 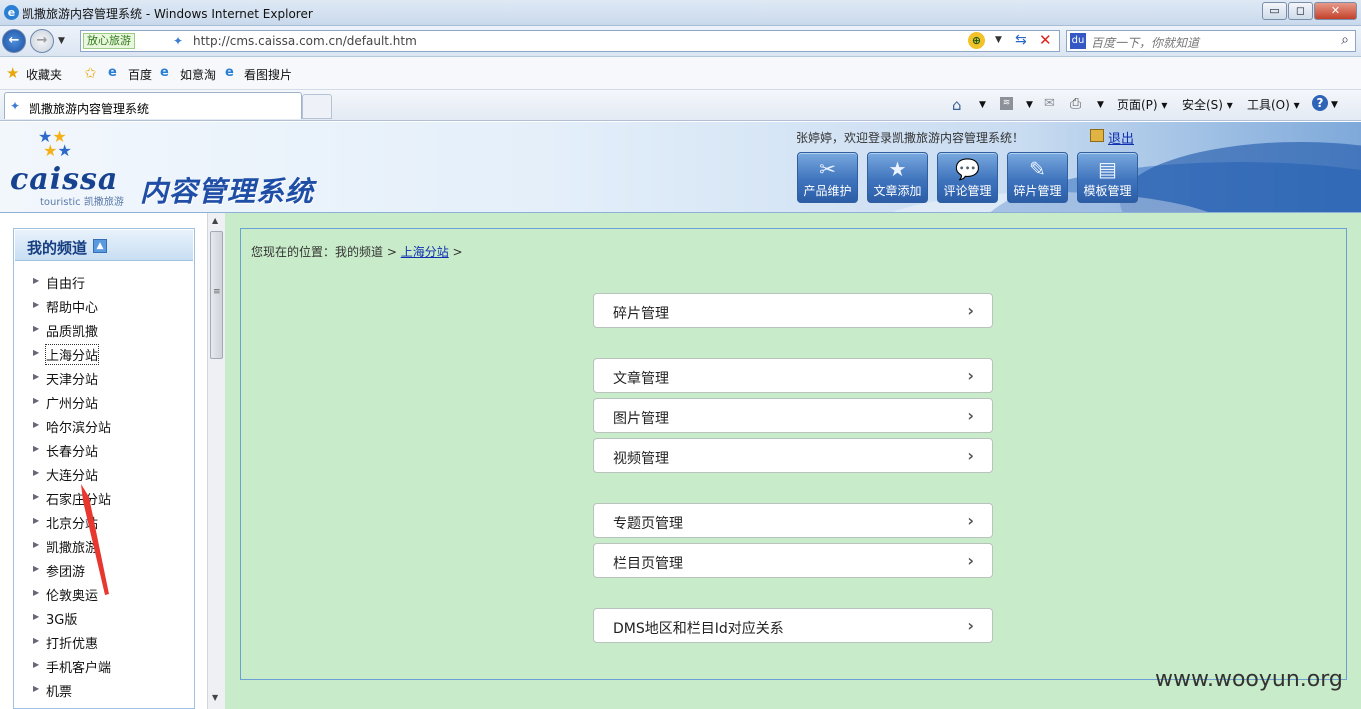 I want to click on sidebar-item-label: 长春分站, so click(x=72, y=450).